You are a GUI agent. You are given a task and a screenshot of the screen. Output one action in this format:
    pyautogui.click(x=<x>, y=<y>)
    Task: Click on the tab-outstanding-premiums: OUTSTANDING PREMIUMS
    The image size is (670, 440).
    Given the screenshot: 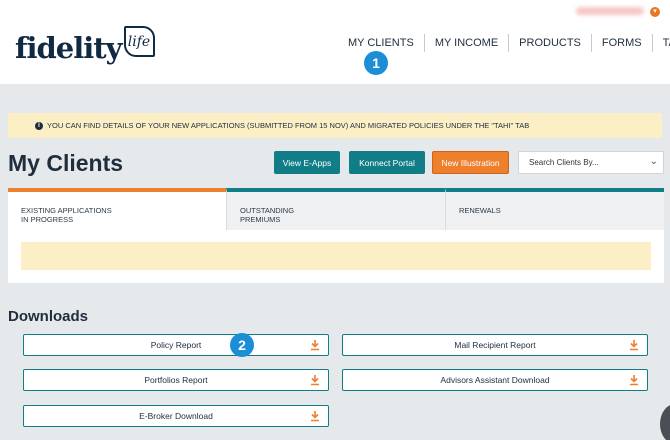 What is the action you would take?
    pyautogui.click(x=335, y=209)
    